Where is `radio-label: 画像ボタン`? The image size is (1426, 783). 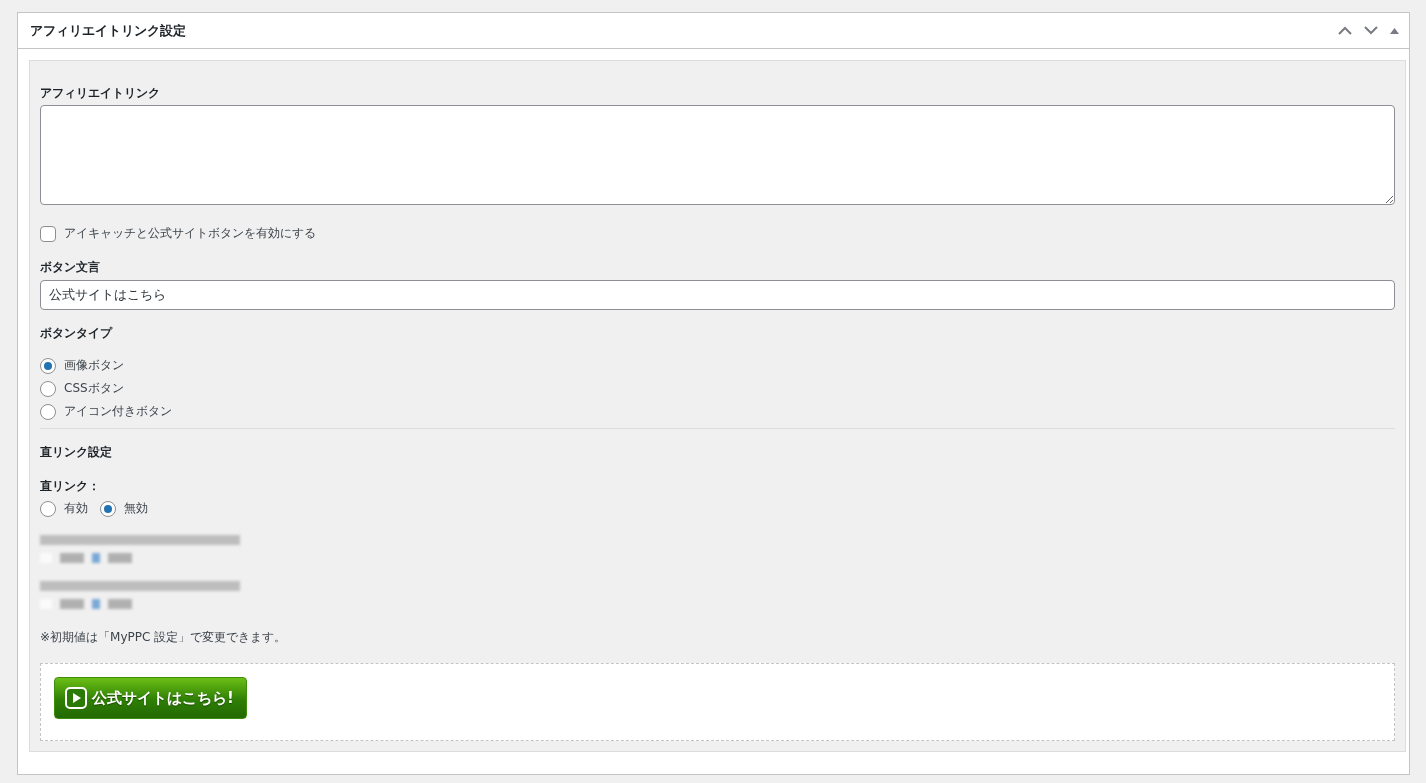 radio-label: 画像ボタン is located at coordinates (94, 365).